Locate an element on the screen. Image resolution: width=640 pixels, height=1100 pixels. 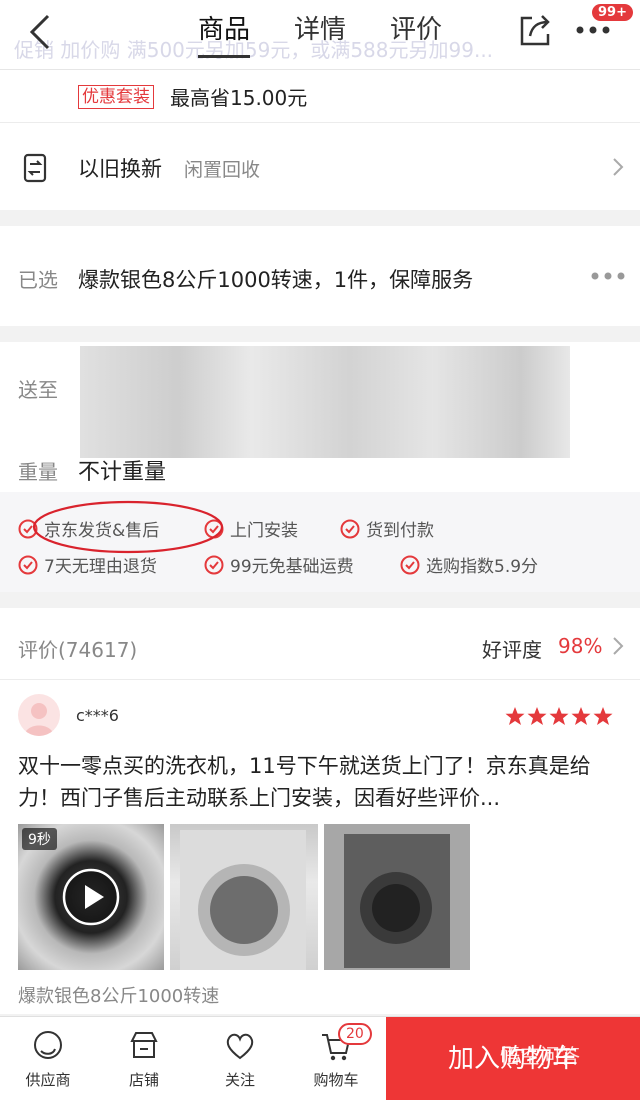
service-item: 选购指数5.9分 is located at coordinates (469, 564).